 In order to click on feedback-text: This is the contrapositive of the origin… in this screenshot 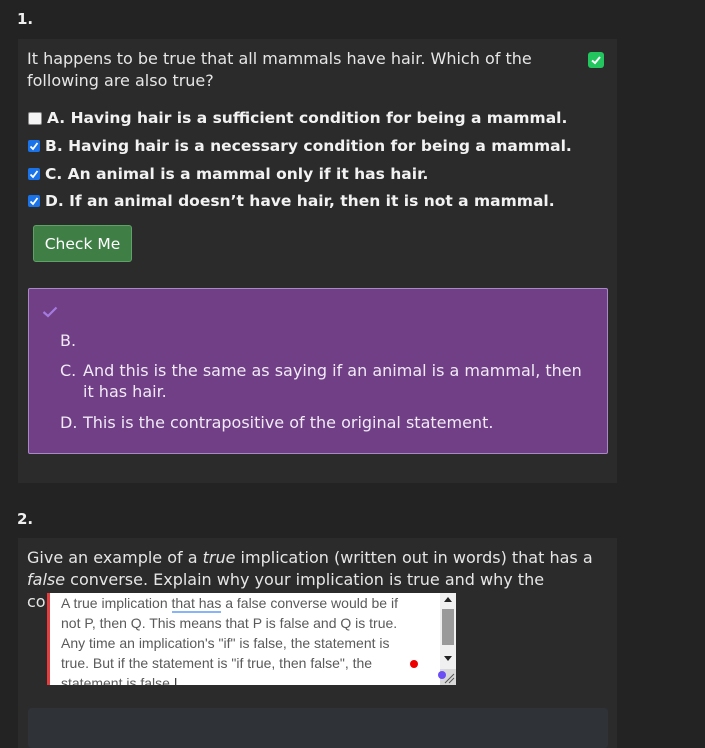, I will do `click(288, 422)`.